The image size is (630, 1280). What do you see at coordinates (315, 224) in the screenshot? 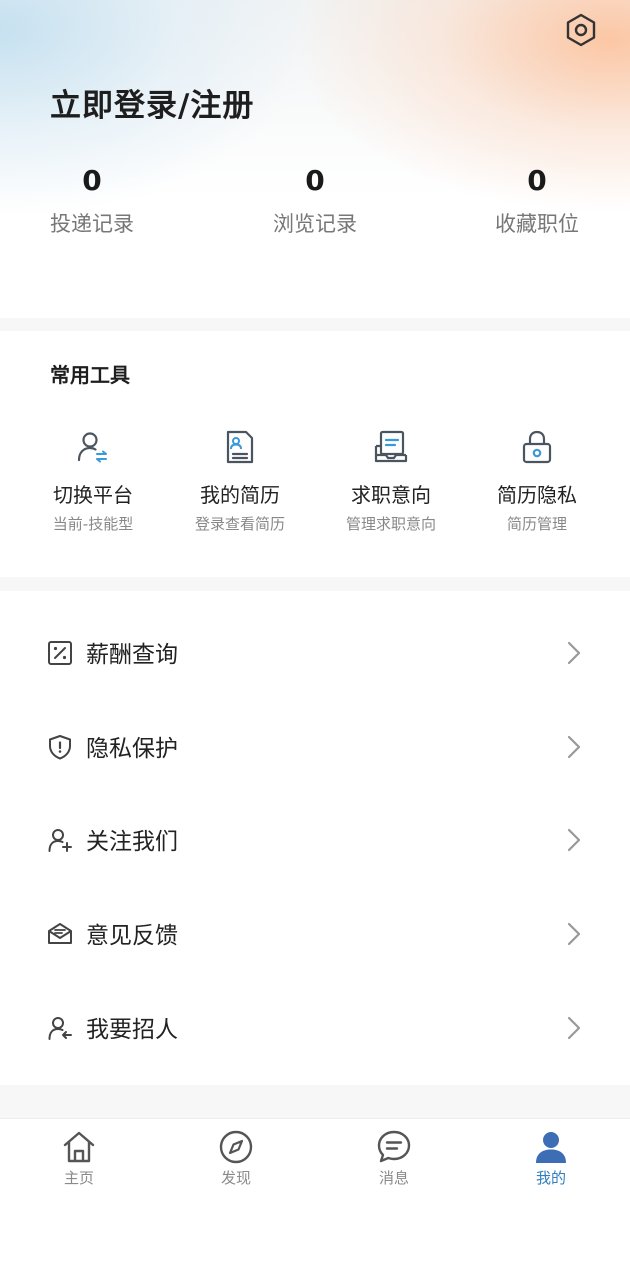
I see `stat-label: 浏览记录` at bounding box center [315, 224].